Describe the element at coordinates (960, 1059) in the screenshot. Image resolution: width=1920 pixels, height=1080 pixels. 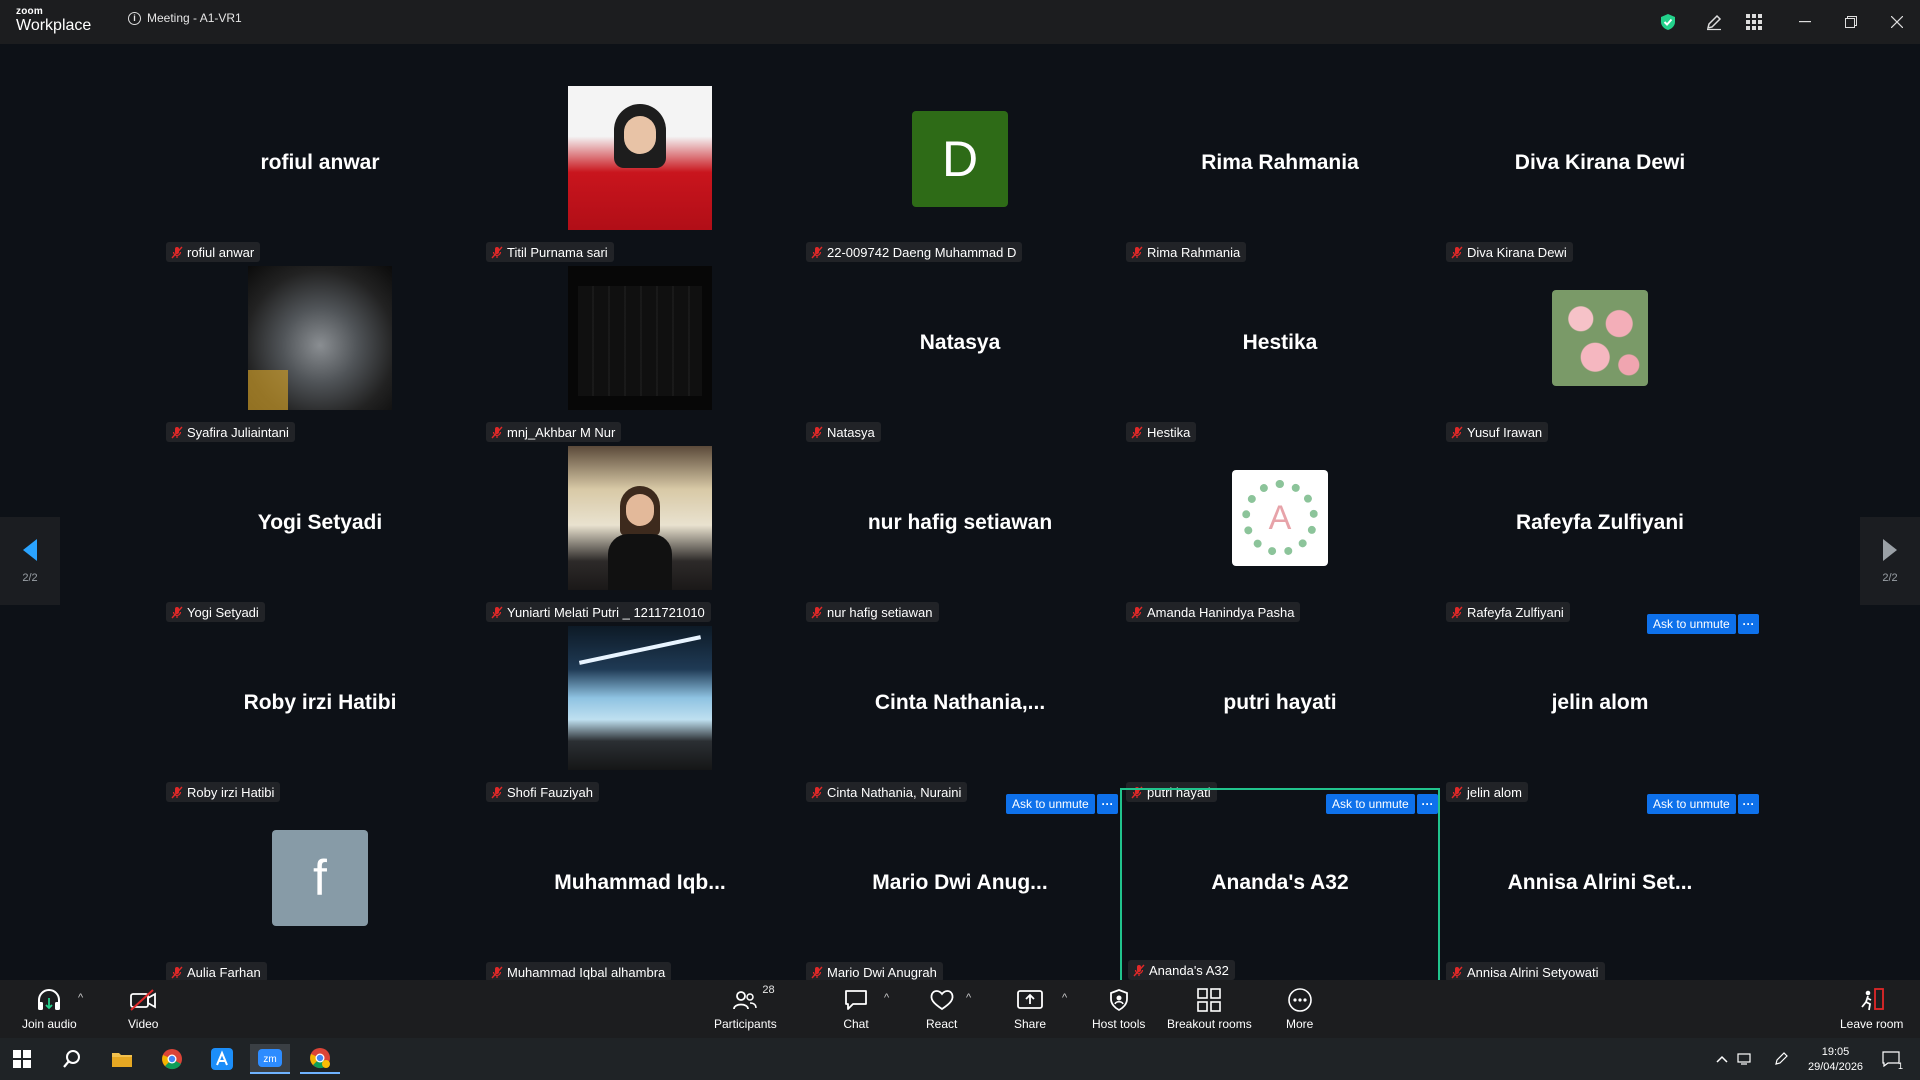
I see `windows-taskbar: zm 19:05 29/04/2026 1` at that location.